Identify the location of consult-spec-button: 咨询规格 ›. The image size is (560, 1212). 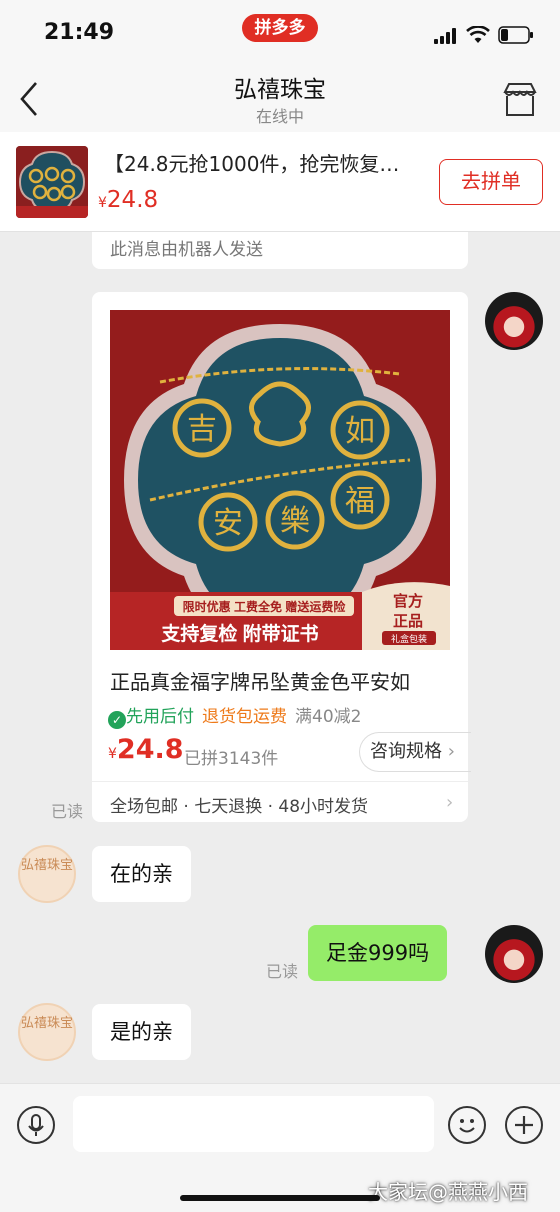
(415, 752).